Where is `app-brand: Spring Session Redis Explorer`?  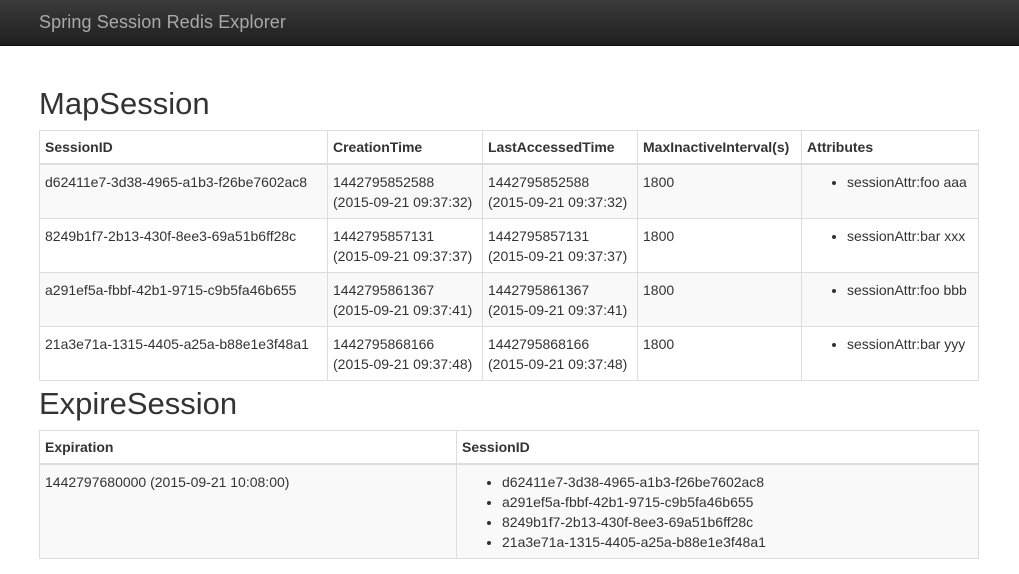
app-brand: Spring Session Redis Explorer is located at coordinates (162, 22).